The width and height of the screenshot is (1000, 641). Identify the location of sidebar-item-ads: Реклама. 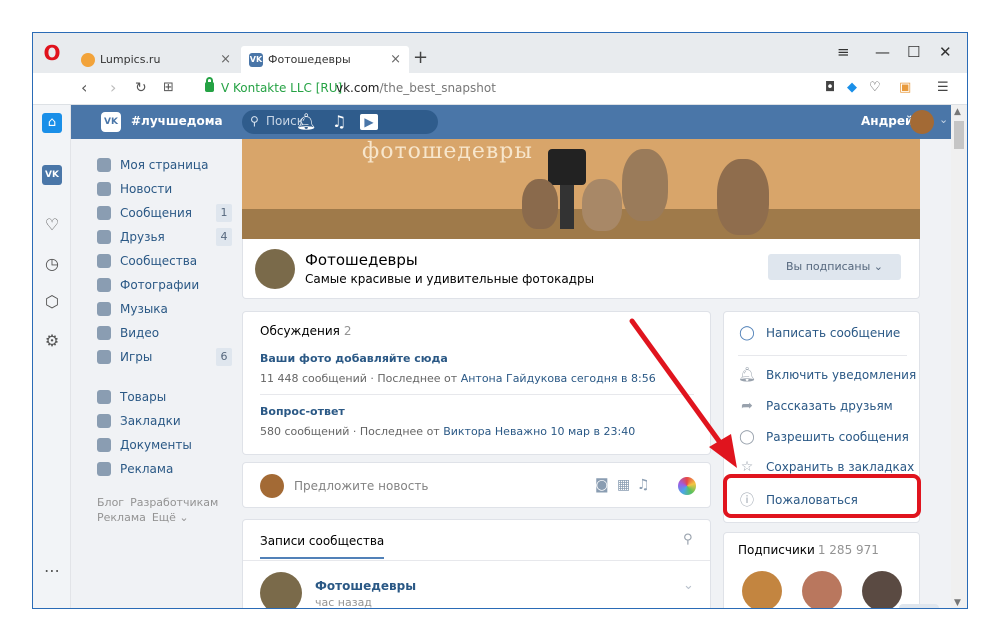
(164, 469).